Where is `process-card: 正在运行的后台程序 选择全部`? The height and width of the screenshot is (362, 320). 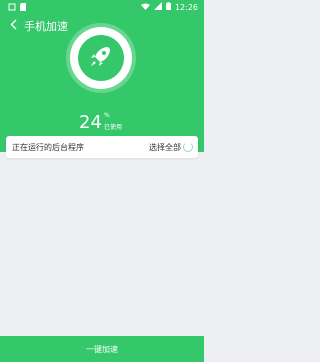 process-card: 正在运行的后台程序 选择全部 is located at coordinates (102, 147).